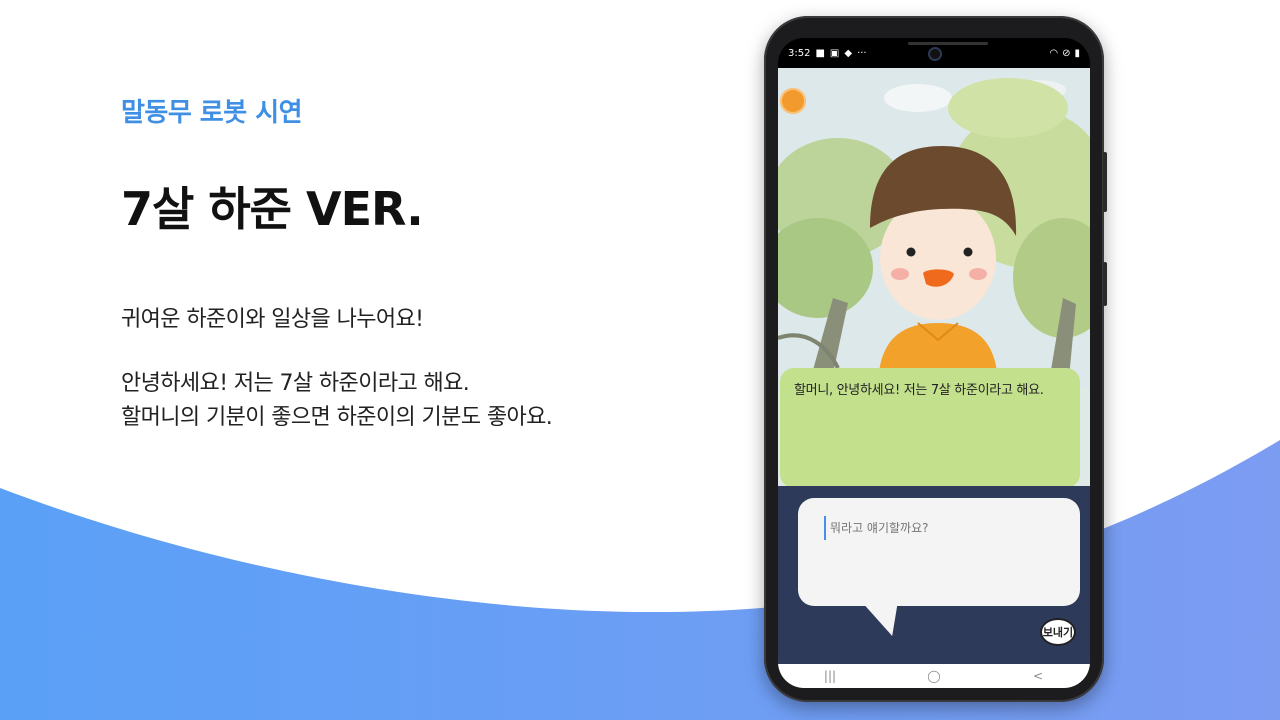  I want to click on menu-button, so click(793, 101).